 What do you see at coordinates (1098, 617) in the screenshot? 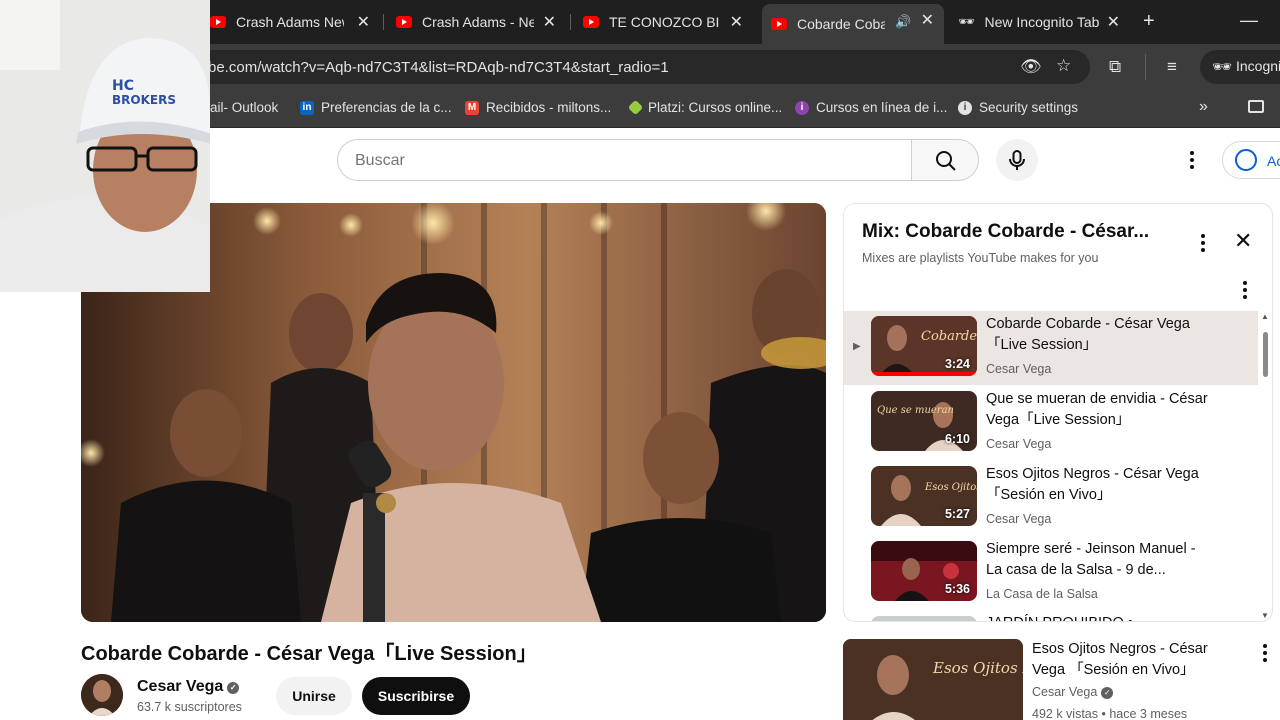
I see `playlist-item-title: JARDÍN PROHIBIDO •` at bounding box center [1098, 617].